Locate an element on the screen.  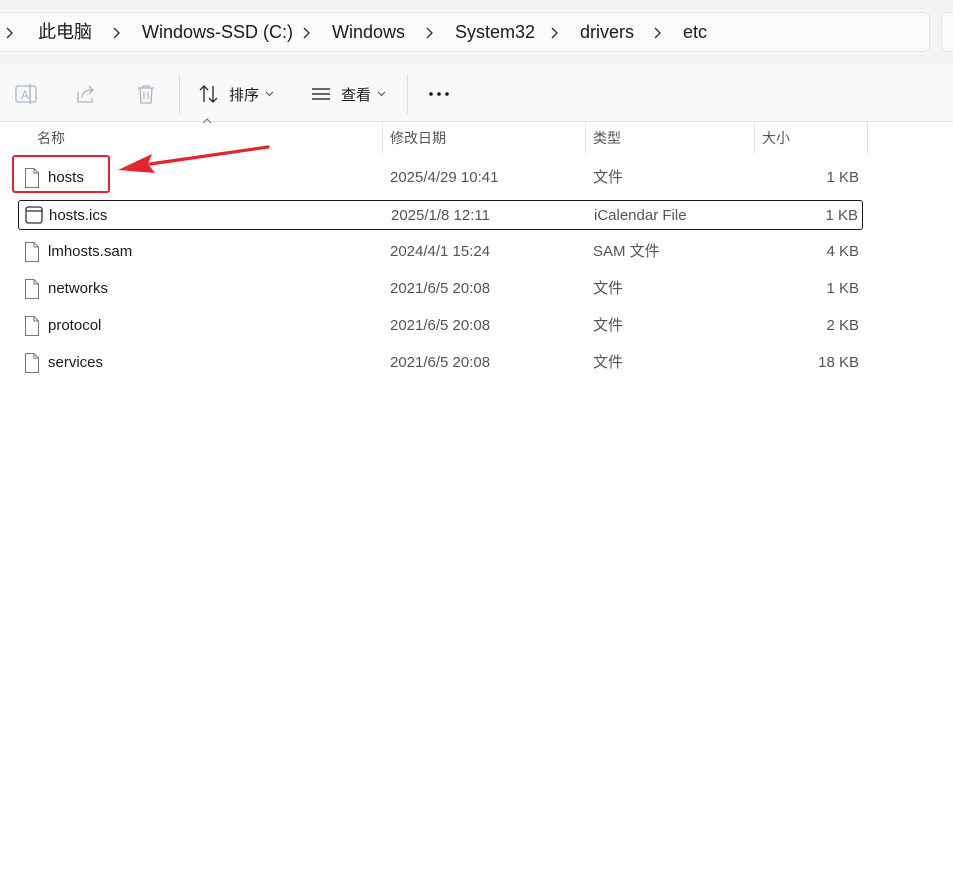
file-row: networks 2021/6/5 20:08 文件 1 KB is located at coordinates (440, 289).